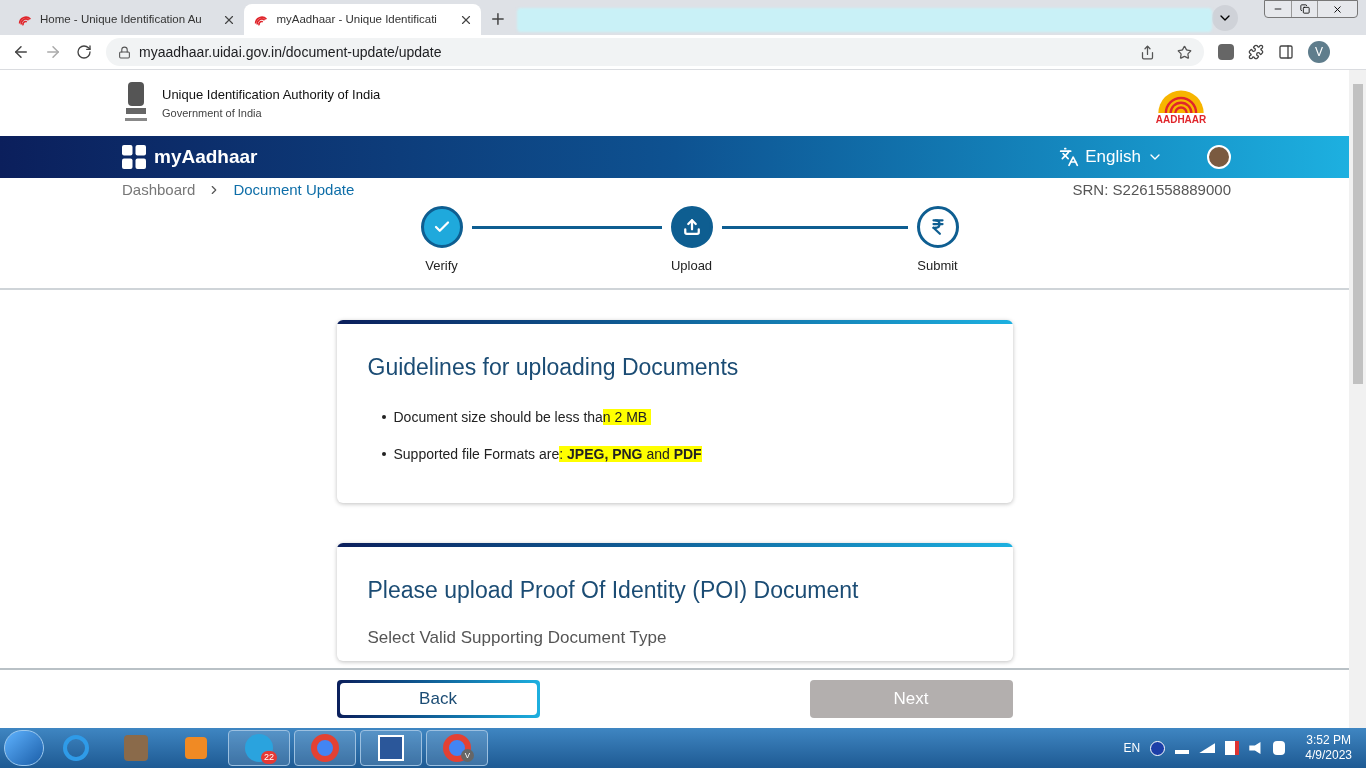 Image resolution: width=1366 pixels, height=768 pixels. Describe the element at coordinates (1232, 748) in the screenshot. I see `flag-icon` at that location.